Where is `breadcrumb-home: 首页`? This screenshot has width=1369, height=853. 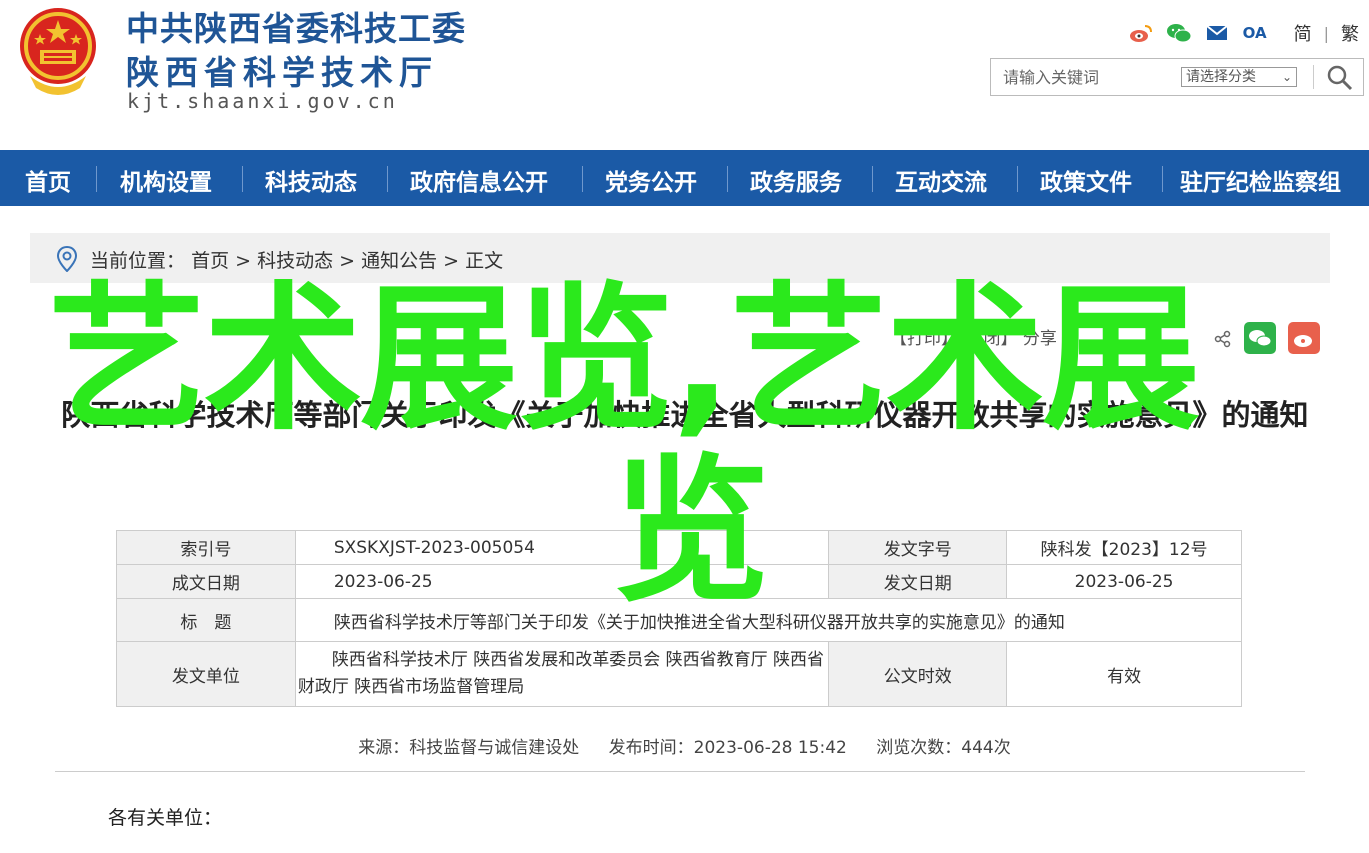
breadcrumb-home: 首页 is located at coordinates (210, 261).